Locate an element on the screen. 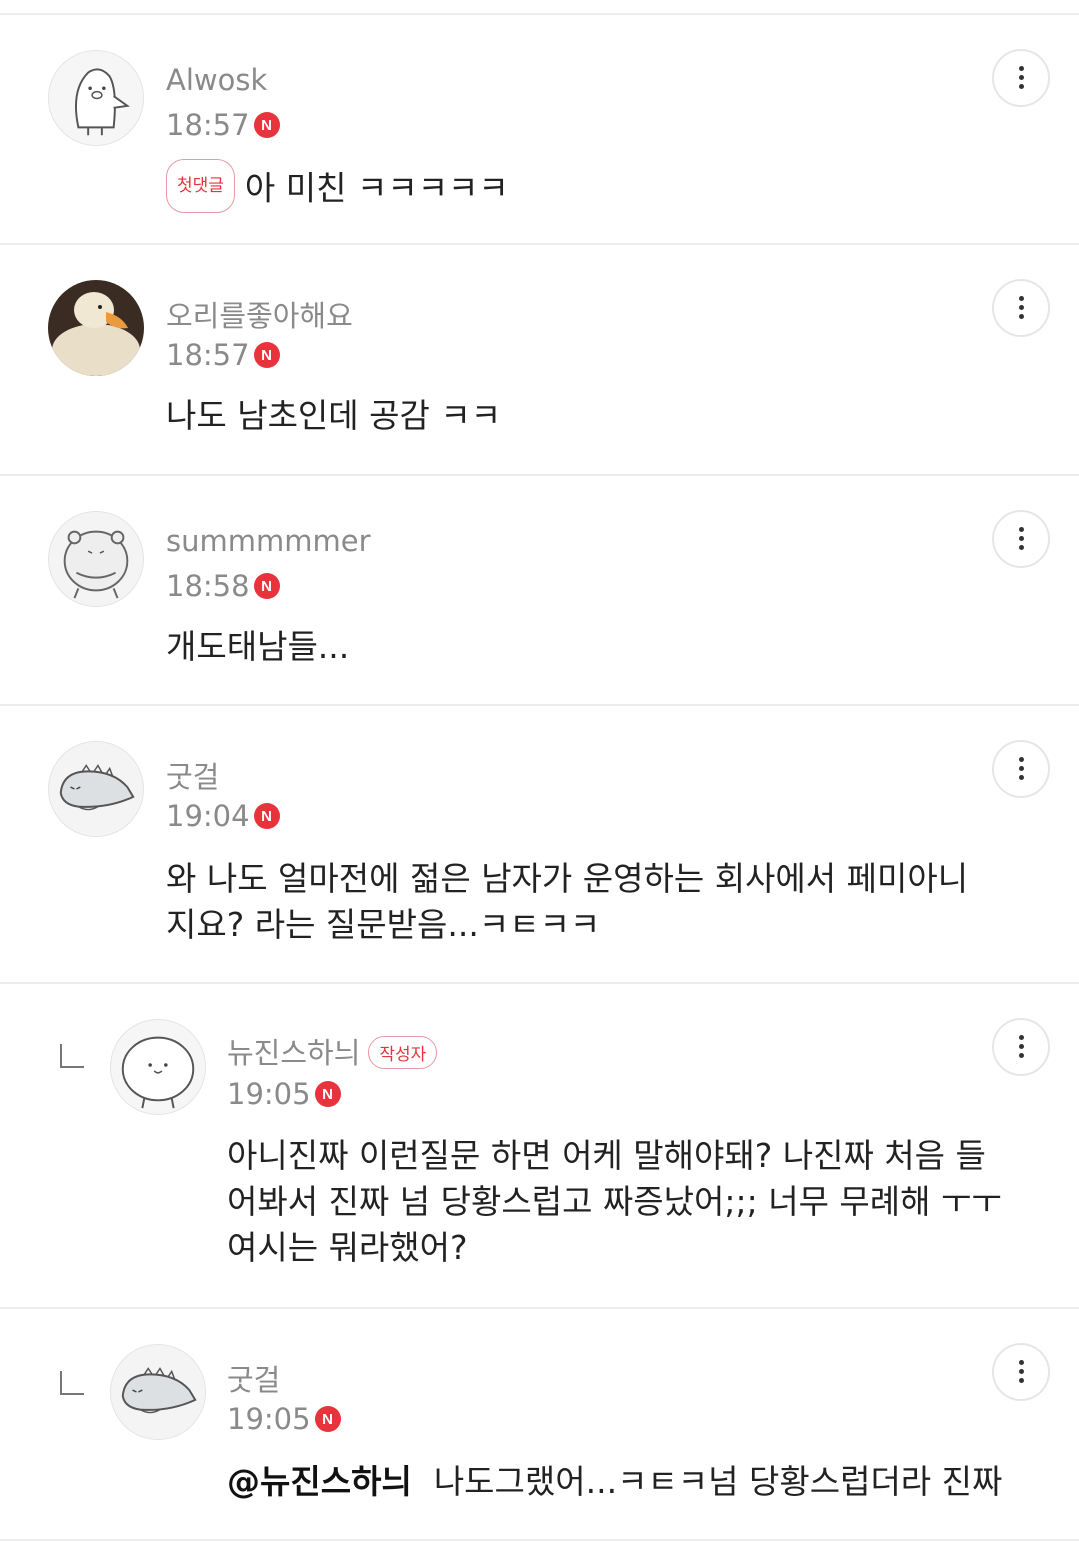  timestamp-row: 18:58 N is located at coordinates (223, 586).